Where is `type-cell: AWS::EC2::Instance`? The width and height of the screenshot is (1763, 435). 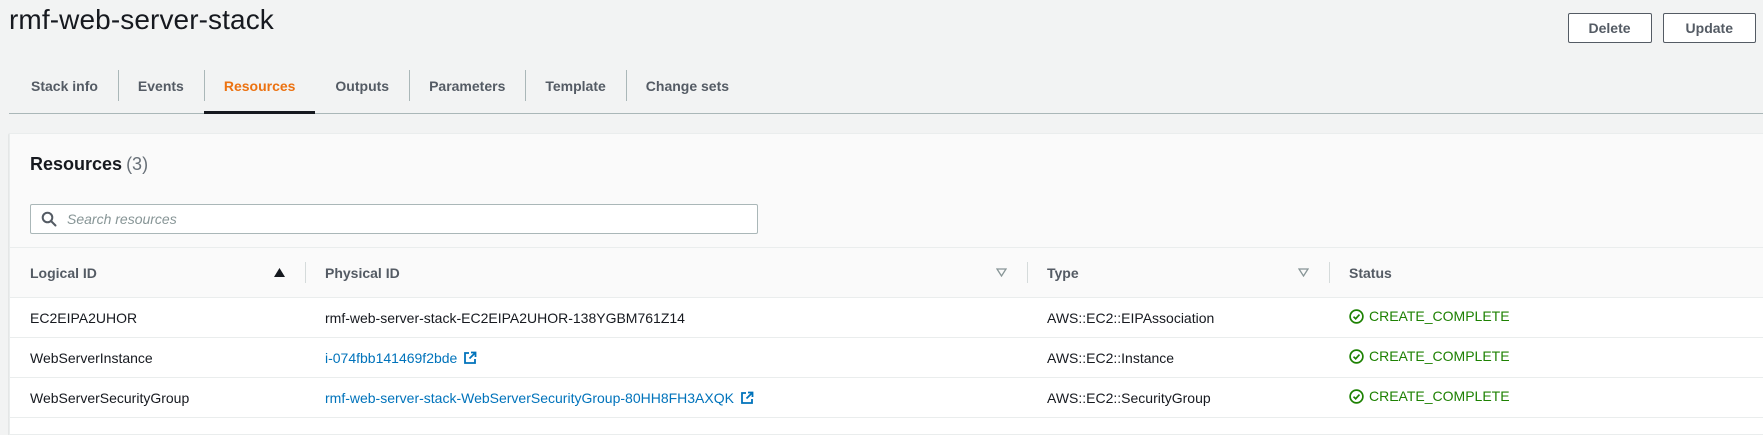 type-cell: AWS::EC2::Instance is located at coordinates (1178, 357).